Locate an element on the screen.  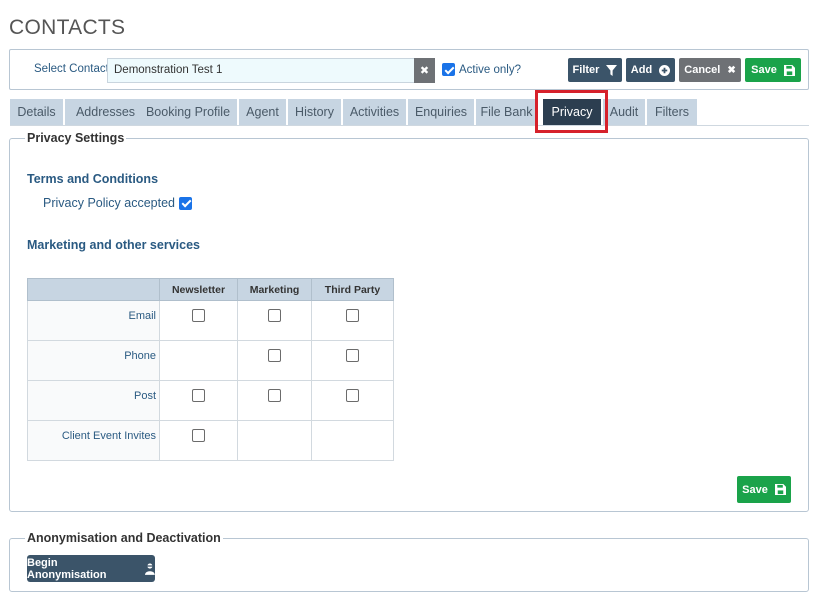
clear-contact-button: ✖ is located at coordinates (424, 70).